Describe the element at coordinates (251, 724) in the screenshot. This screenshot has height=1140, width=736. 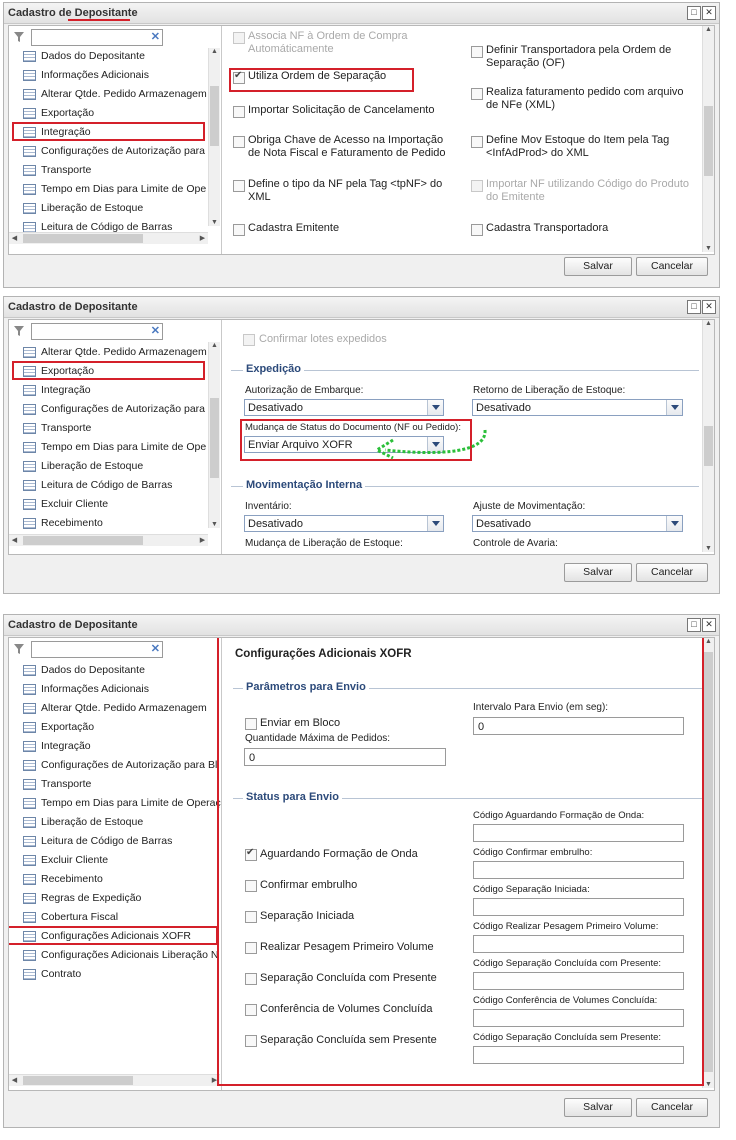
I see `enviar-bloco-checkbox` at that location.